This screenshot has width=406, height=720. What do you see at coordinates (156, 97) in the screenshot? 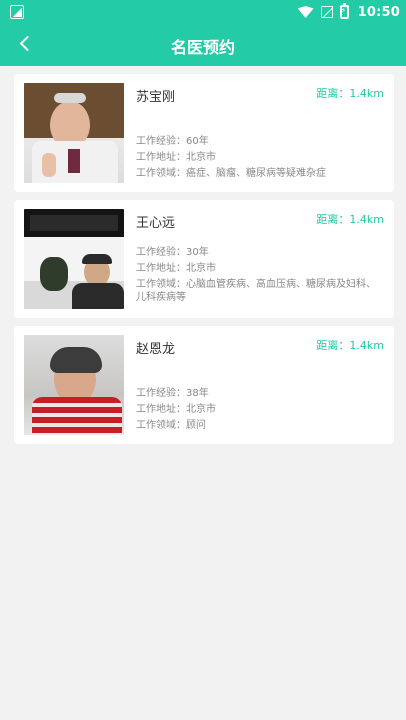
I see `doctor-name: 苏宝刚` at bounding box center [156, 97].